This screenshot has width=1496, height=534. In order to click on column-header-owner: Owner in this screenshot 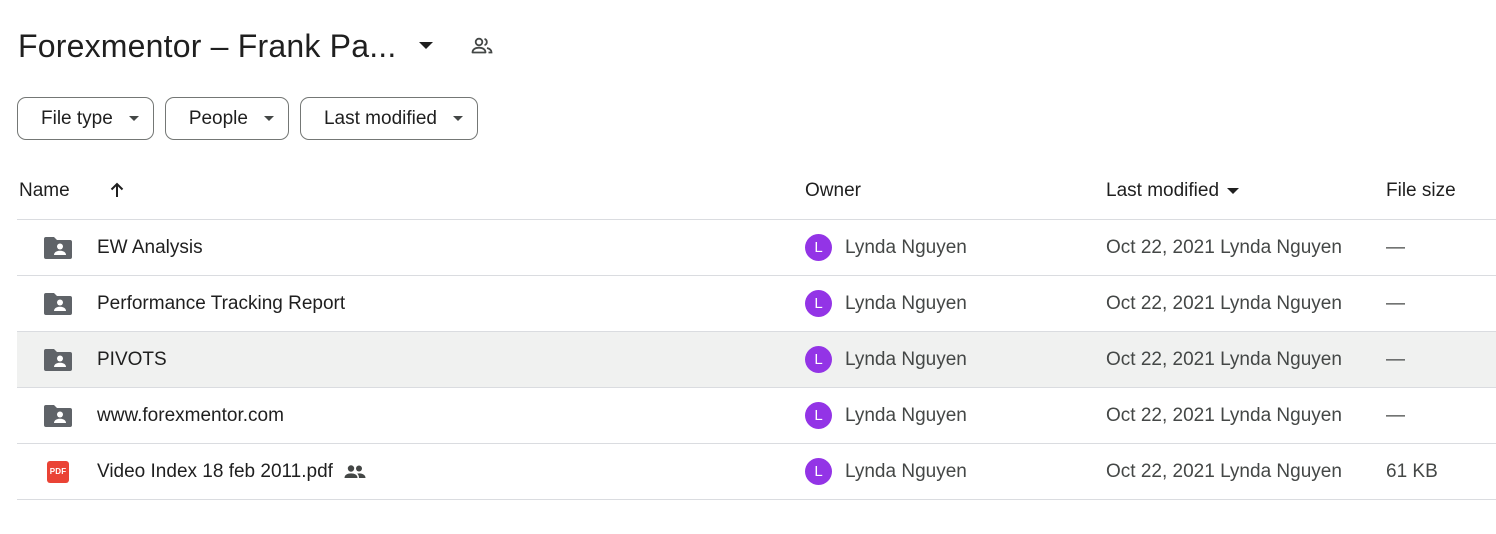, I will do `click(833, 191)`.